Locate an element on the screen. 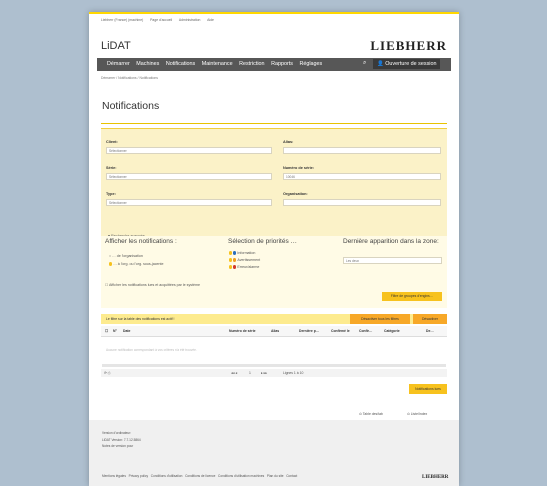 This screenshot has width=547, height=486. footer-logo: LIEBHERR is located at coordinates (435, 477).